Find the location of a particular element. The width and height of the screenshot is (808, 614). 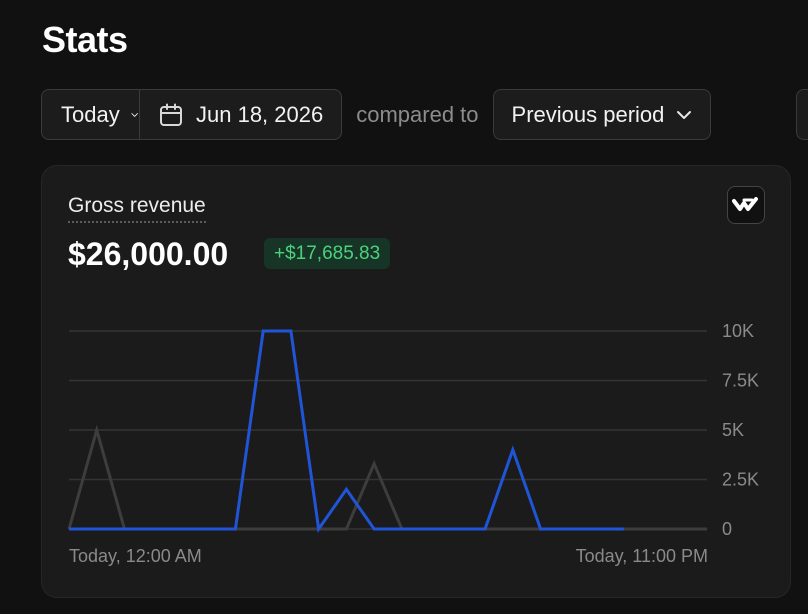

date-filter-group: Today Jun 18, 2026 is located at coordinates (192, 114).